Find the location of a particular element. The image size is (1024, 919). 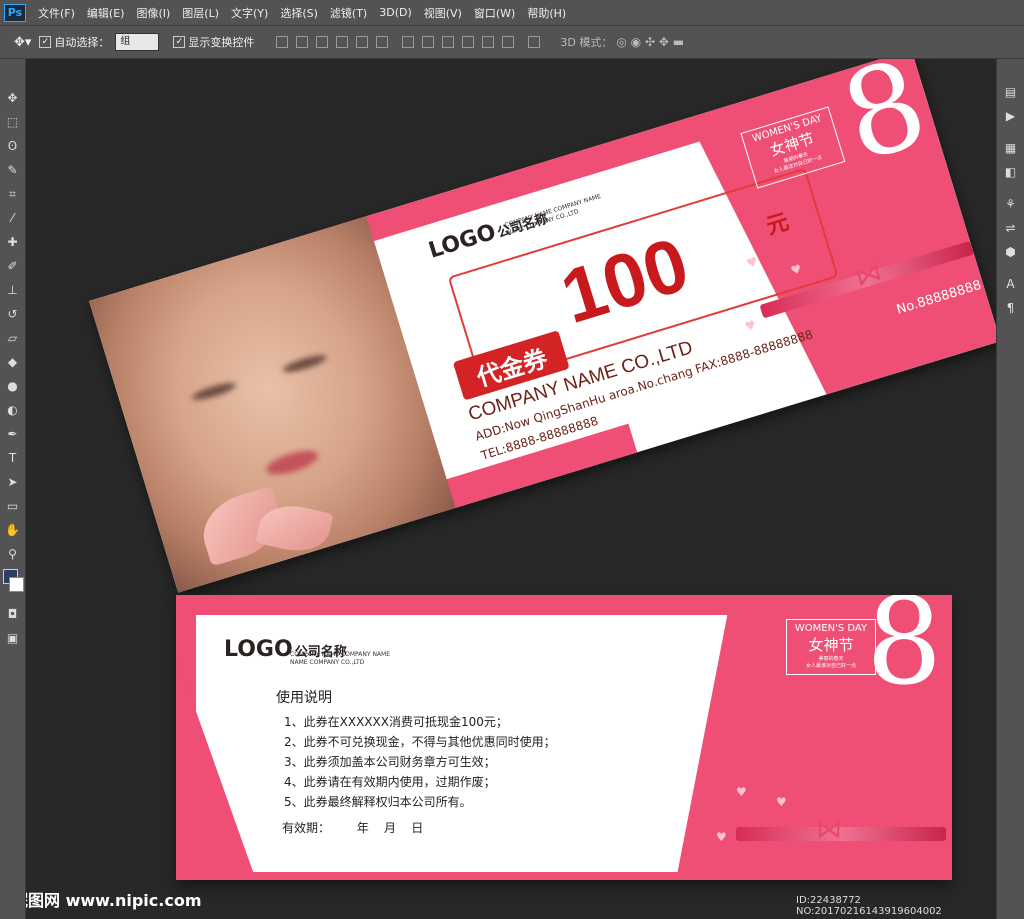

usage-rule-4: 4、此券请在有效期内使用，过期作废； is located at coordinates (390, 782).